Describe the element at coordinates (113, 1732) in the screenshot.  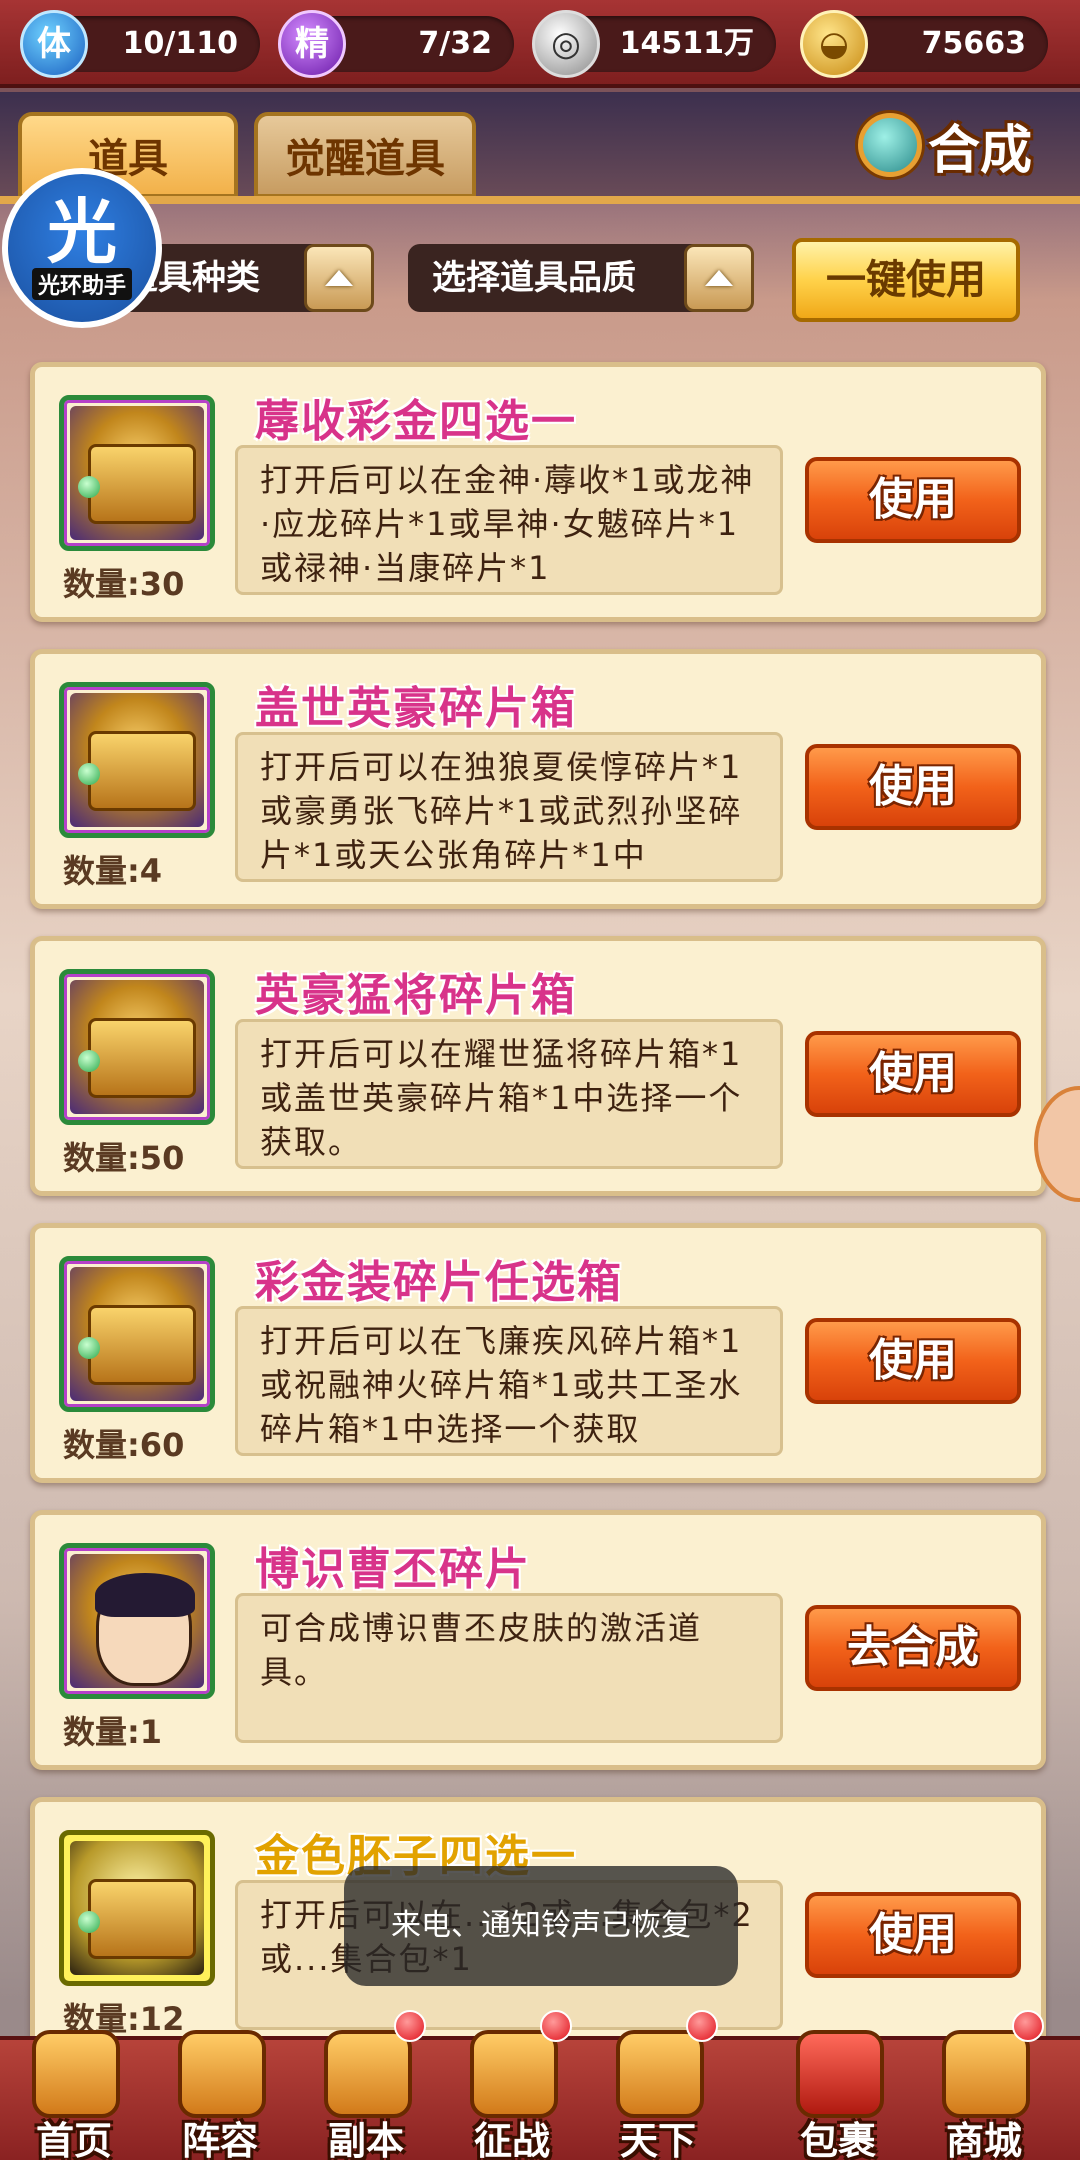
I see `item-quantity: 数量:1` at that location.